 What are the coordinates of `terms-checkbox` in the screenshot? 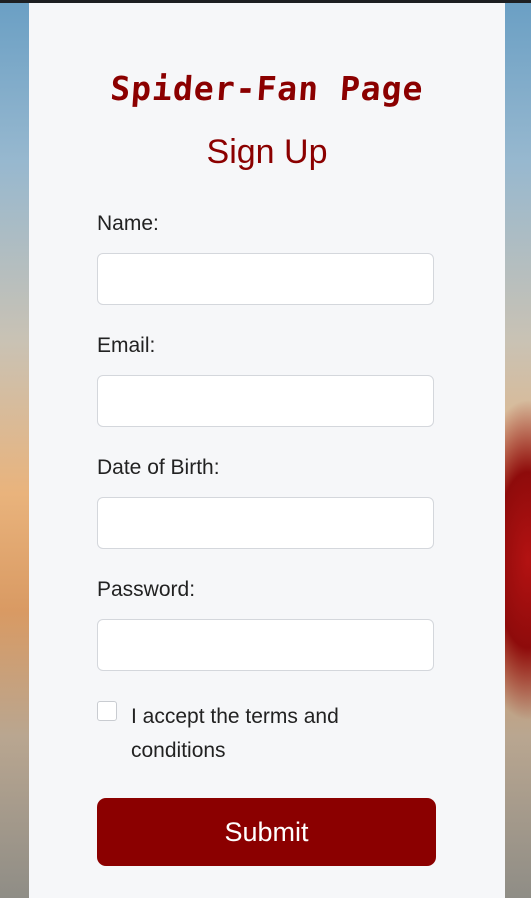 It's located at (107, 711).